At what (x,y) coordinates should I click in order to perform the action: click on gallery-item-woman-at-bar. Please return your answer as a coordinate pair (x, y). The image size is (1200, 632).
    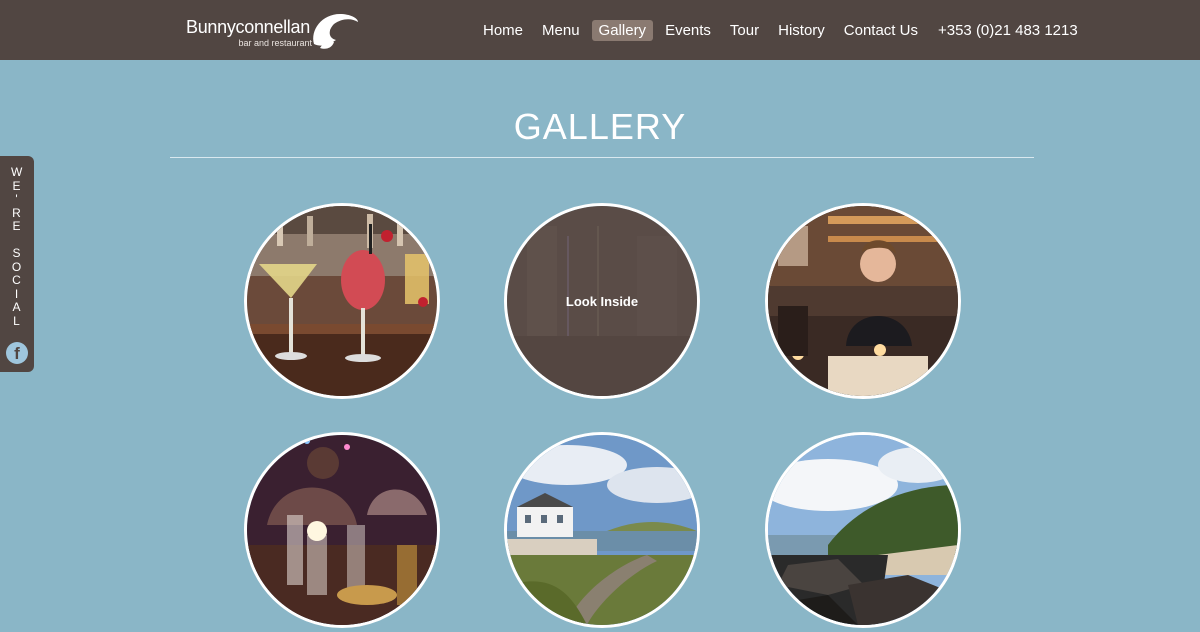
    Looking at the image, I should click on (863, 301).